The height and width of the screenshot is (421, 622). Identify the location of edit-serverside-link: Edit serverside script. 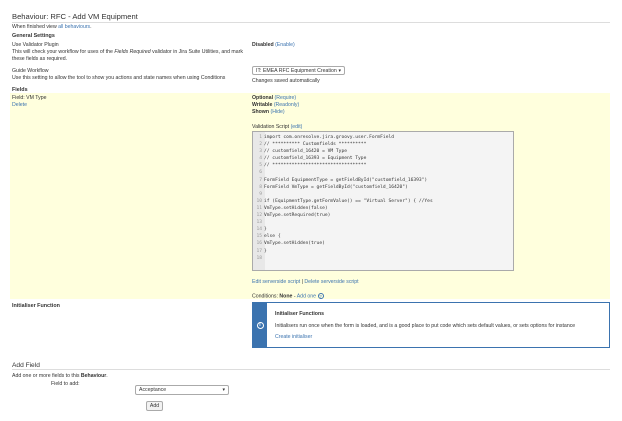
(276, 282).